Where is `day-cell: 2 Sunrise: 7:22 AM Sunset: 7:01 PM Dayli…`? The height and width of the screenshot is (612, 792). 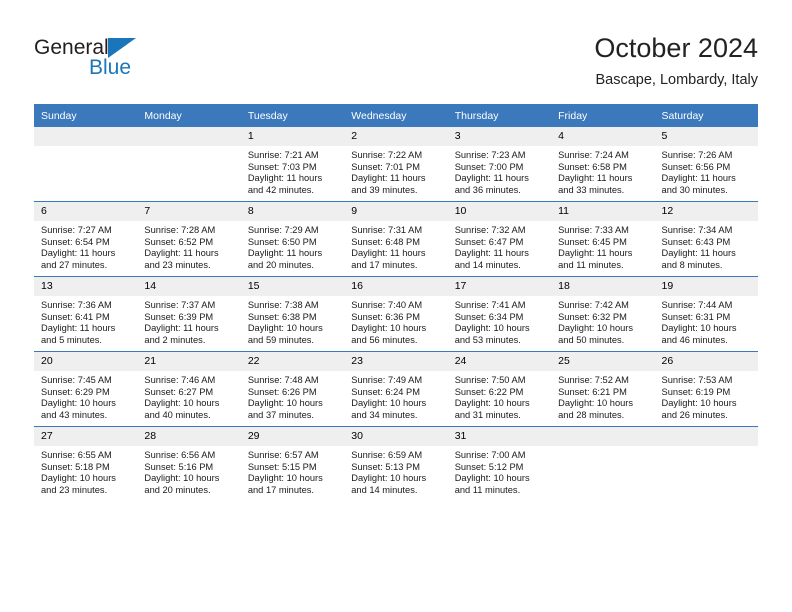 day-cell: 2 Sunrise: 7:22 AM Sunset: 7:01 PM Dayli… is located at coordinates (396, 164).